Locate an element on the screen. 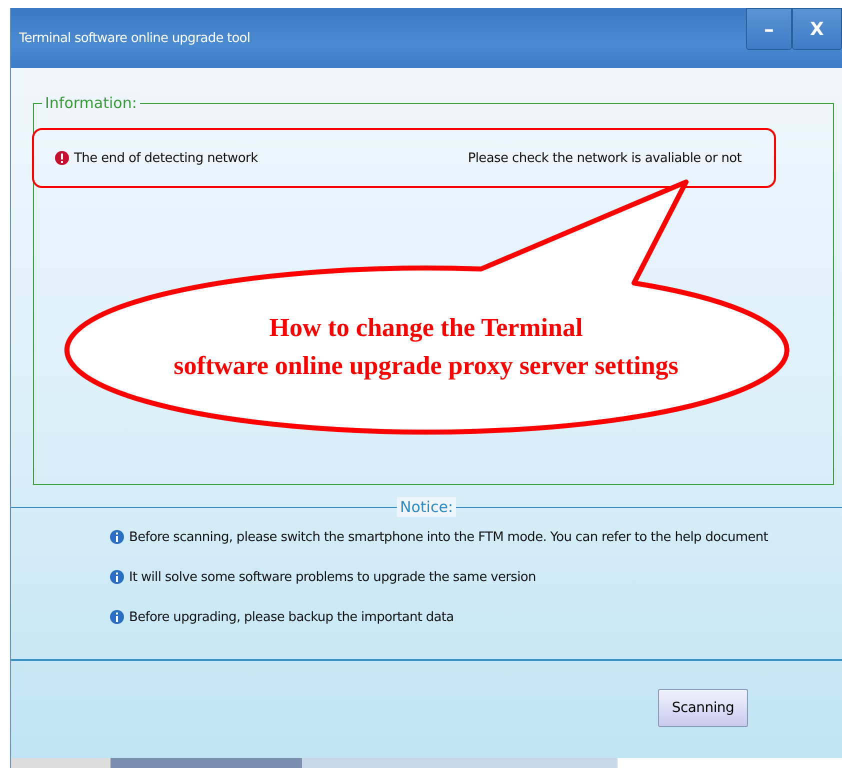  notice-text: Before scanning, please switch the smartphone into the FTM mode. You can refer to the help document is located at coordinates (448, 537).